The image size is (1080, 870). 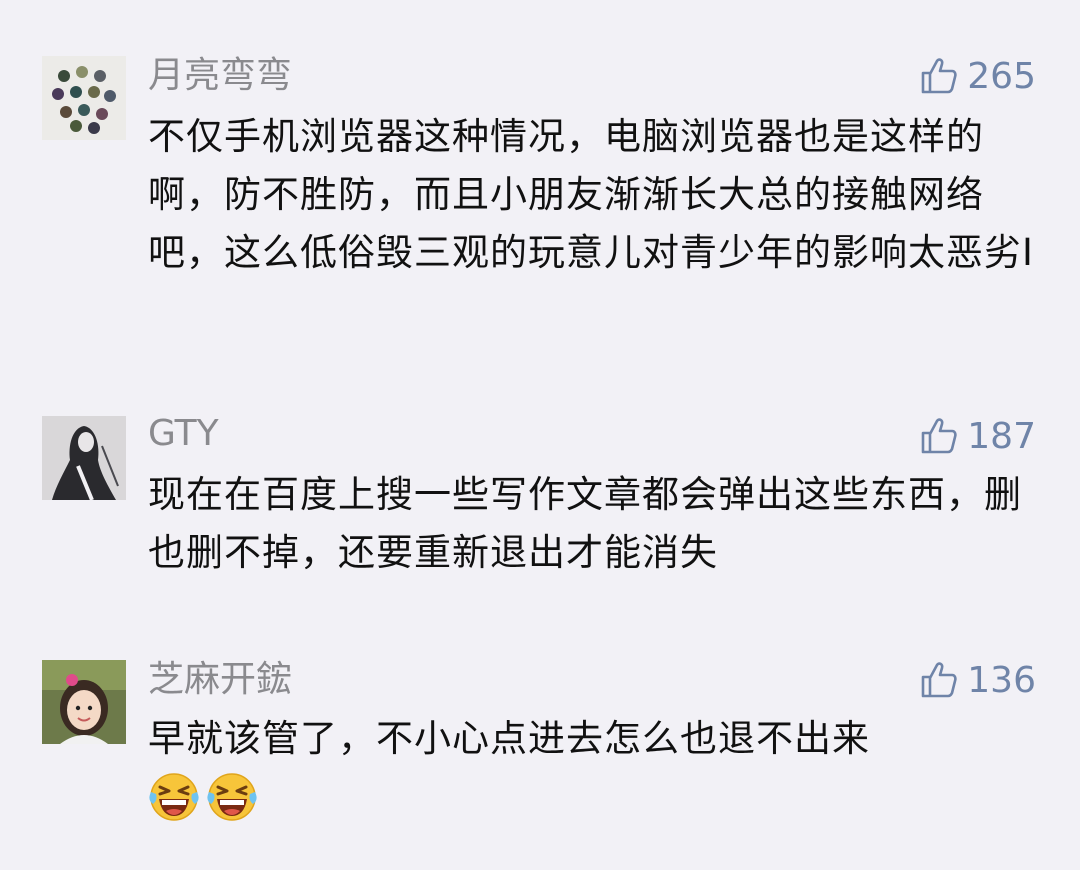 I want to click on emoji-row, so click(x=203, y=796).